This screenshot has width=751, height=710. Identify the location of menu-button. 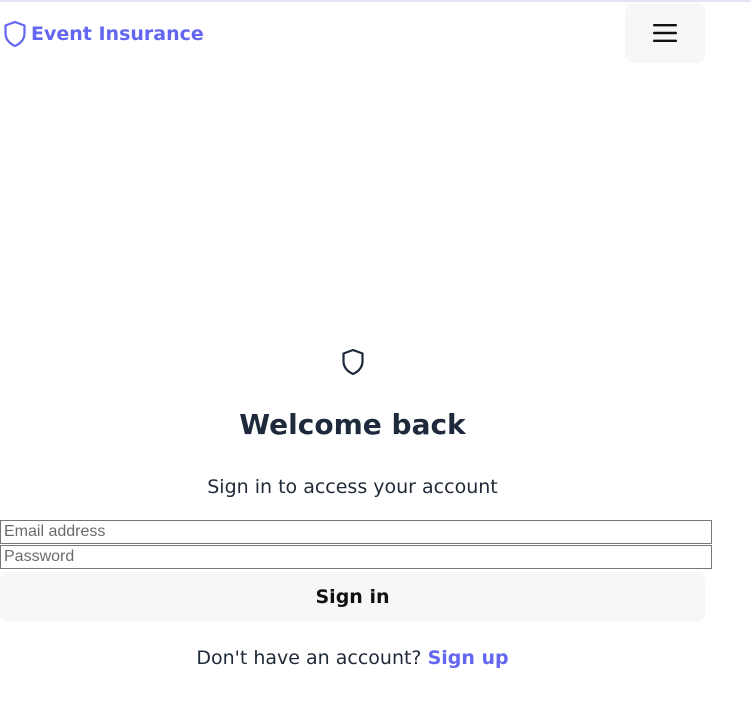
(665, 33).